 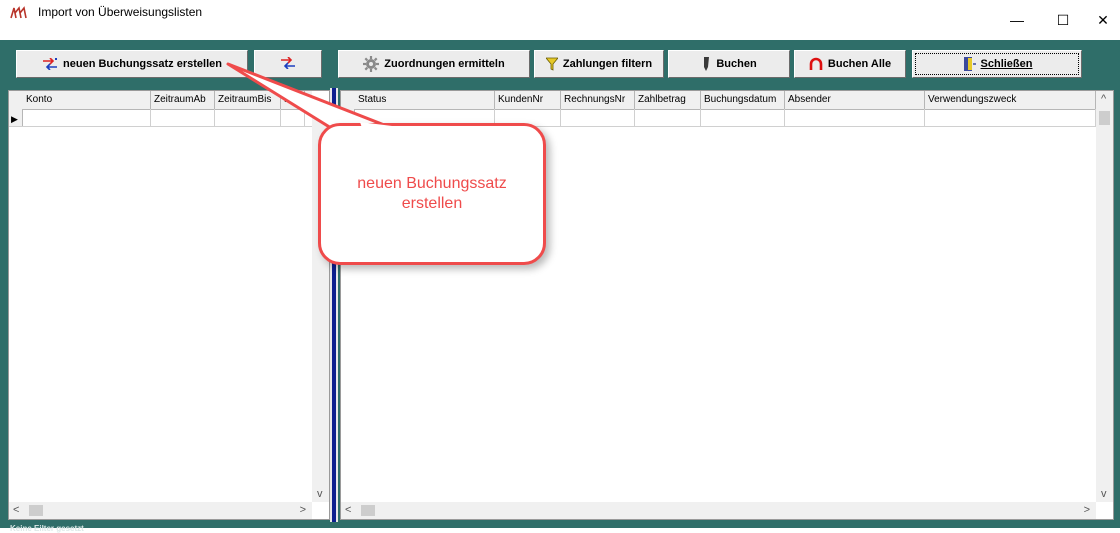 I want to click on callout-pointer, so click(x=310, y=105).